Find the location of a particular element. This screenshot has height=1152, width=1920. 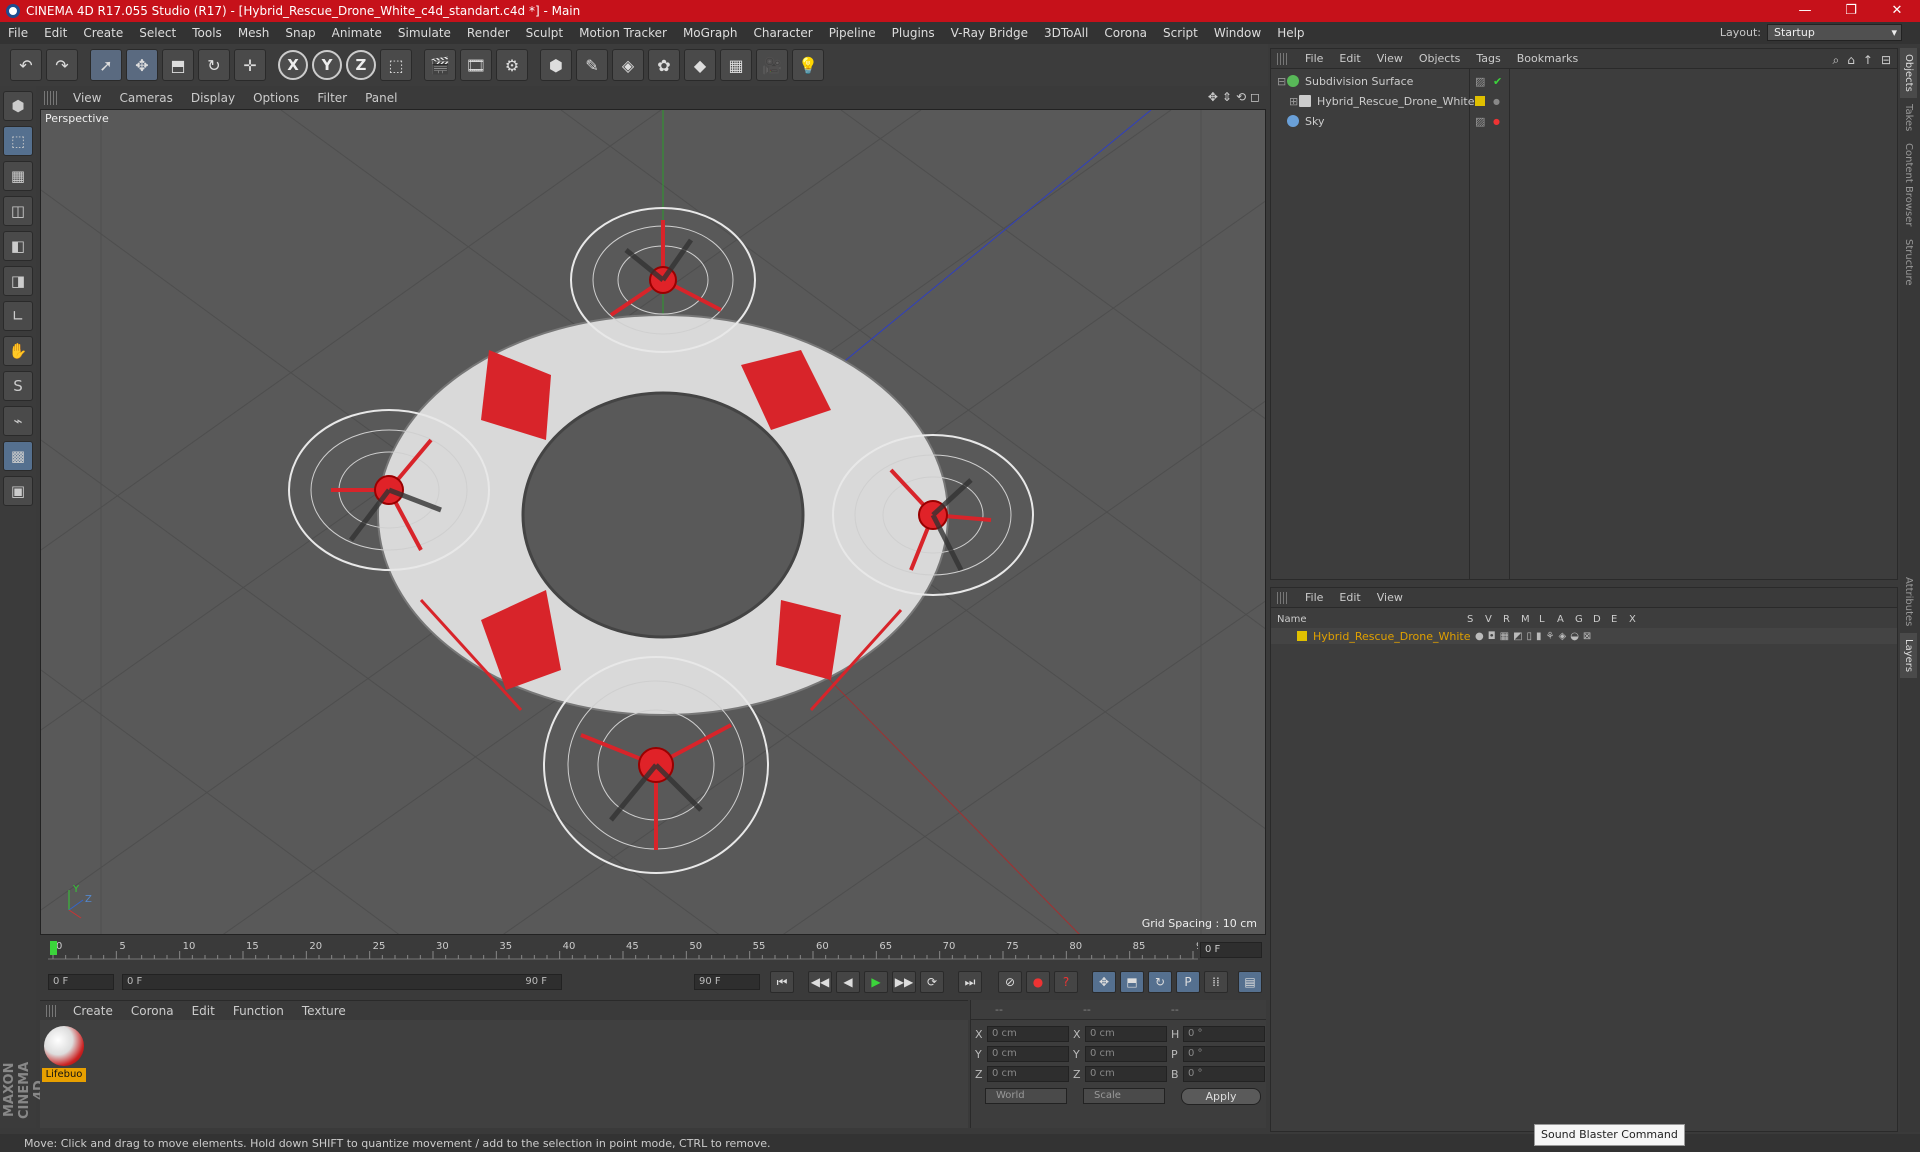

workplane-mode-icon: ◫ is located at coordinates (18, 211).